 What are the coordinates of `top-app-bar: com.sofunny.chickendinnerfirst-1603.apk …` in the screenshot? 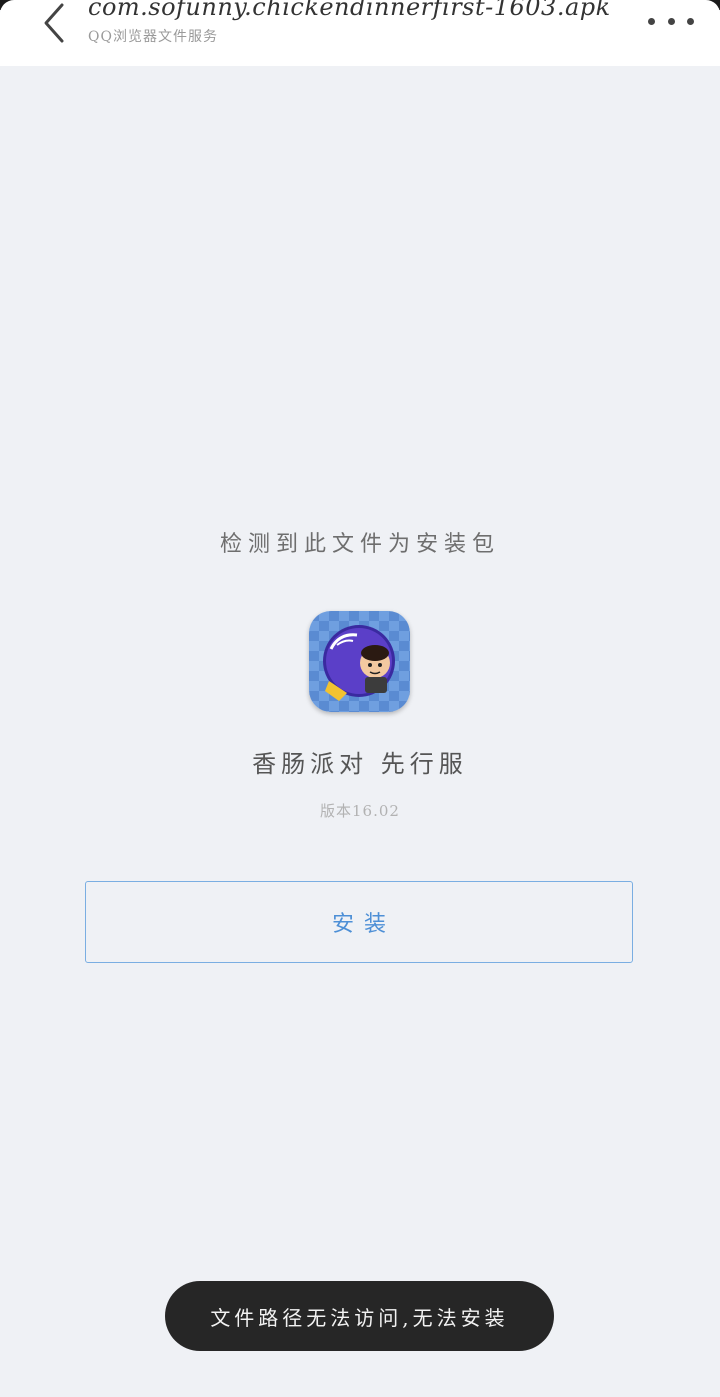 It's located at (360, 33).